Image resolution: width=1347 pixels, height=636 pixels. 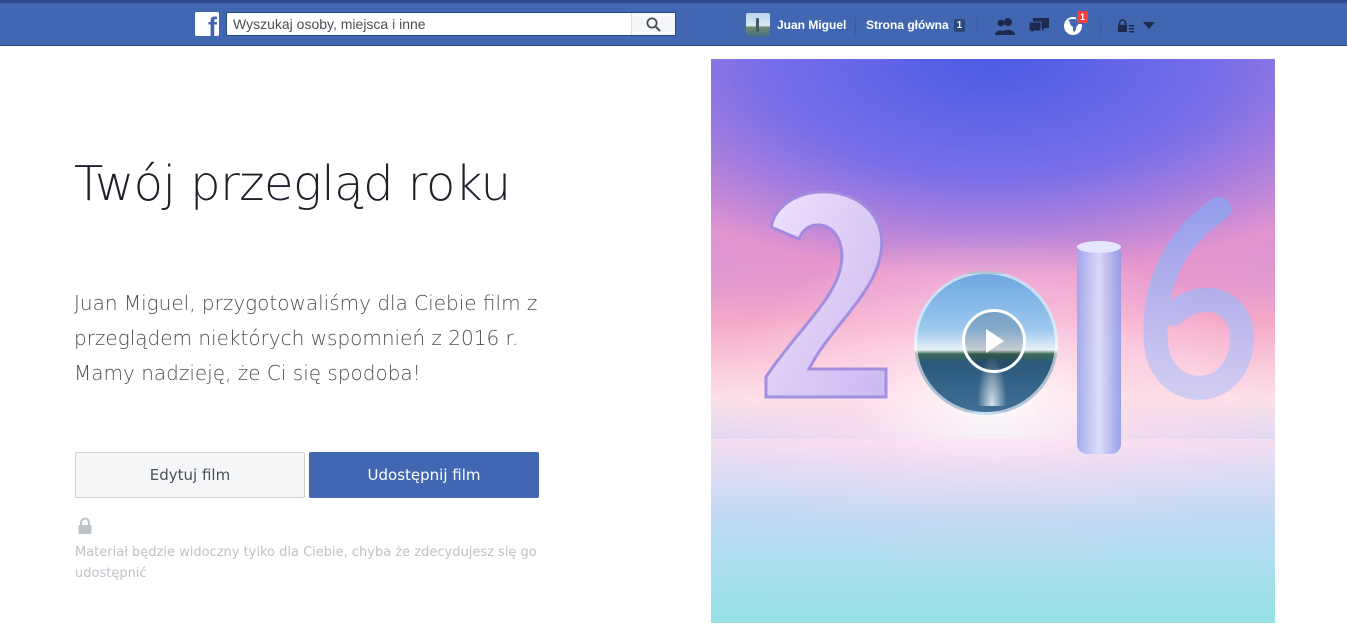 I want to click on search-box, so click(x=451, y=24).